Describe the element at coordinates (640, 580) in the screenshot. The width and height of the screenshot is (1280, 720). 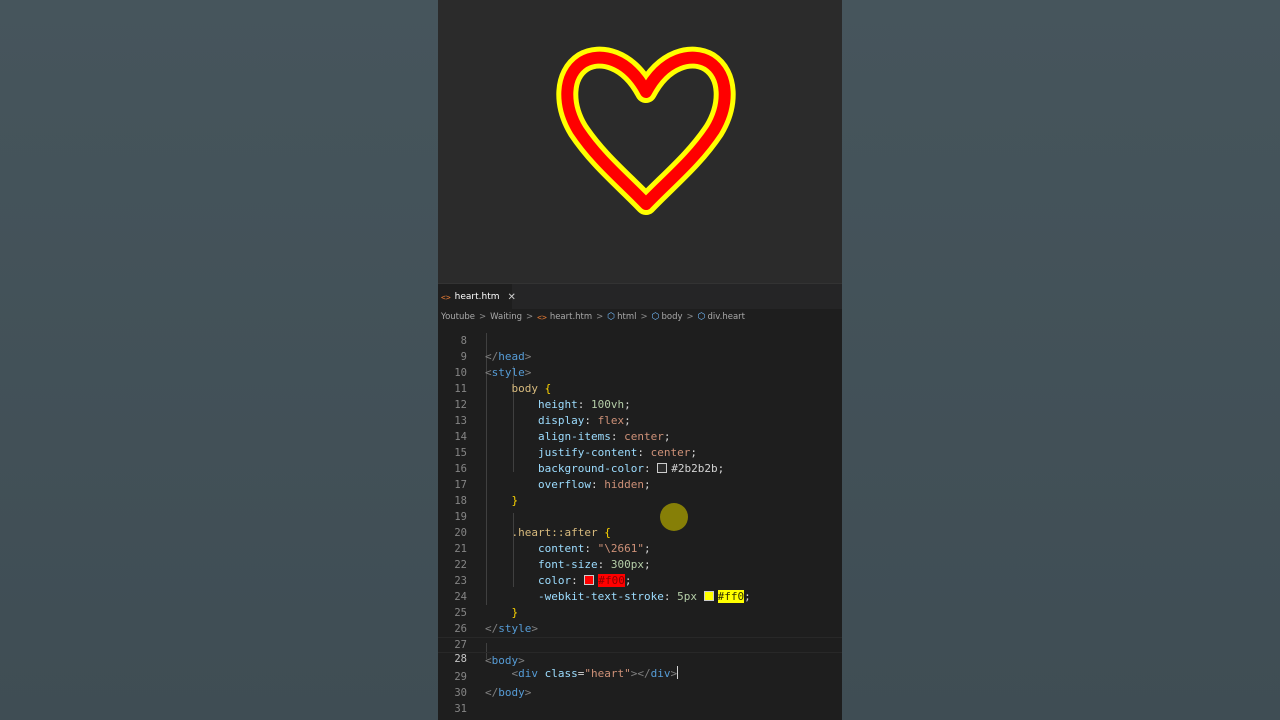
I see `code-line: 23 -webkit-text-stroke: 5px #ff0;` at that location.